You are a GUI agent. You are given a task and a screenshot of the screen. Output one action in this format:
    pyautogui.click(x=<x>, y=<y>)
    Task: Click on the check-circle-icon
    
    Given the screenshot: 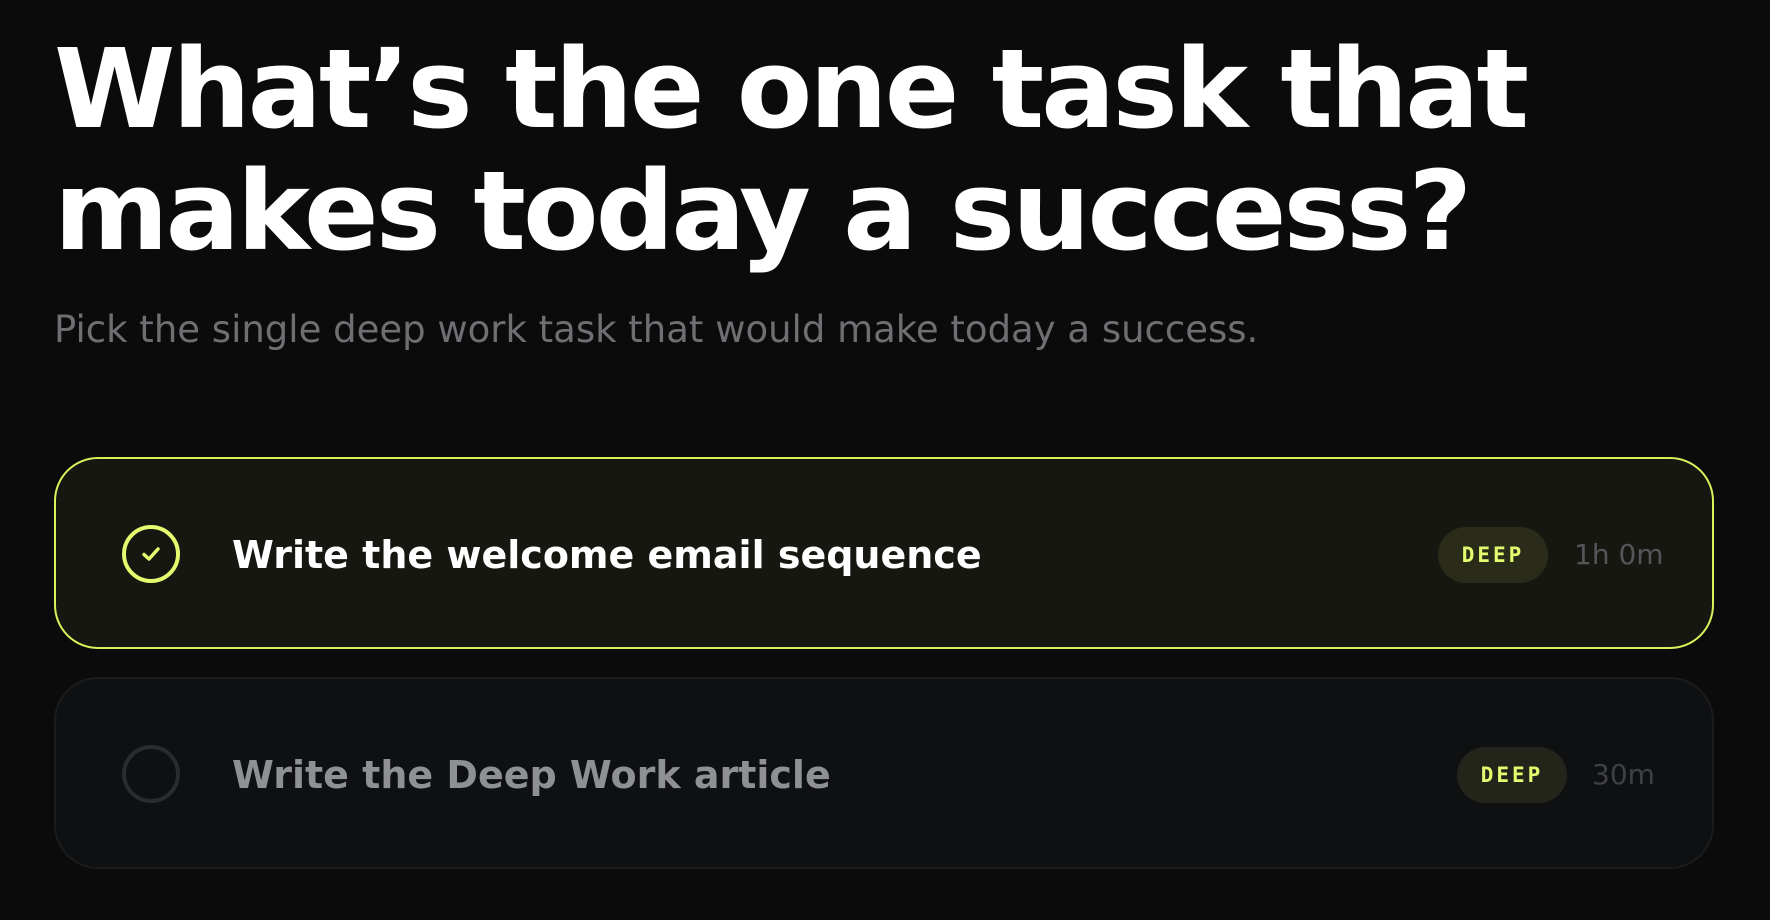 What is the action you would take?
    pyautogui.click(x=151, y=554)
    